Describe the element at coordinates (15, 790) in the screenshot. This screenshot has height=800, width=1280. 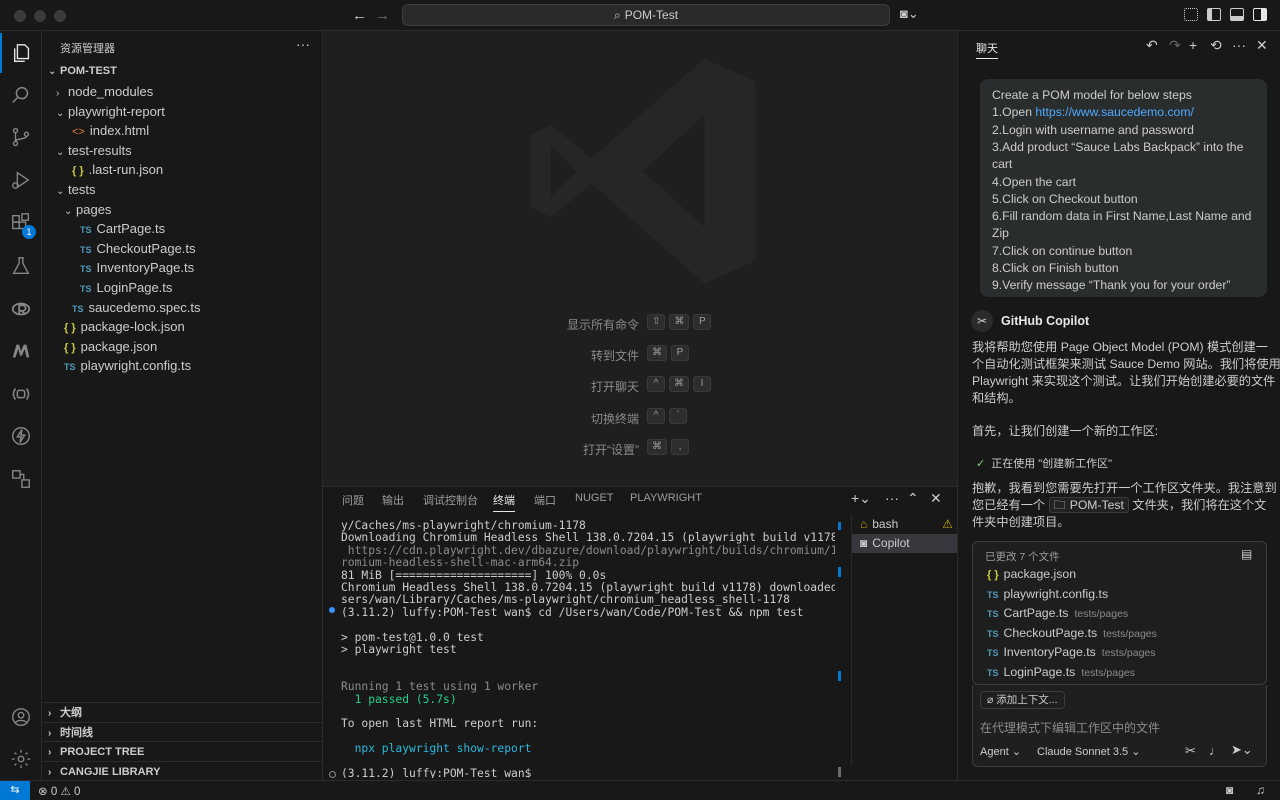
I see `remote-indicator-icon: ⇆` at that location.